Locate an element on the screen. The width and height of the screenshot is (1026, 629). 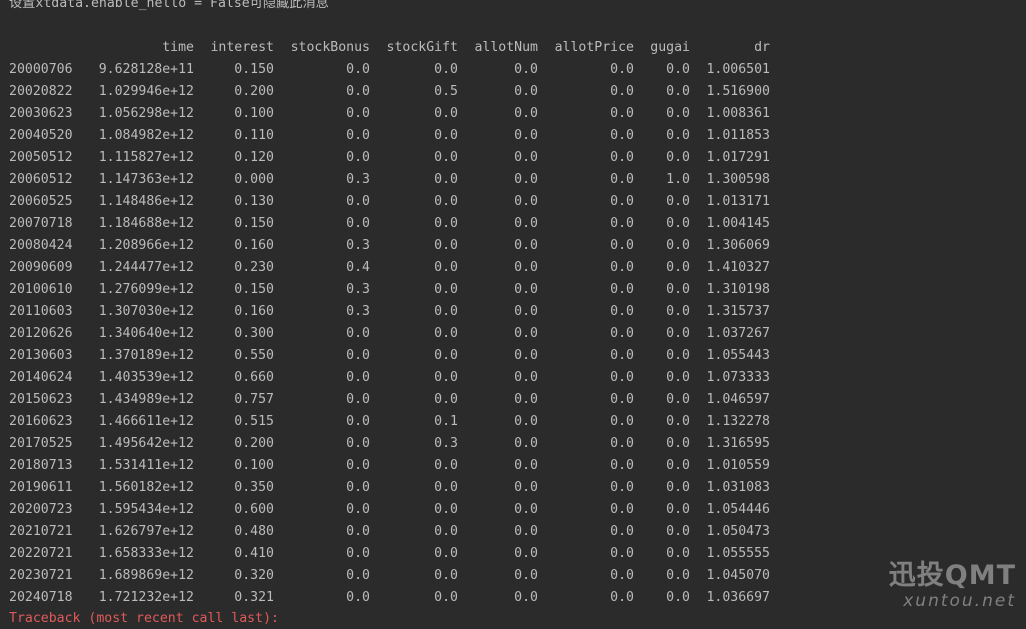
cell-interest: 0.660 is located at coordinates (254, 377).